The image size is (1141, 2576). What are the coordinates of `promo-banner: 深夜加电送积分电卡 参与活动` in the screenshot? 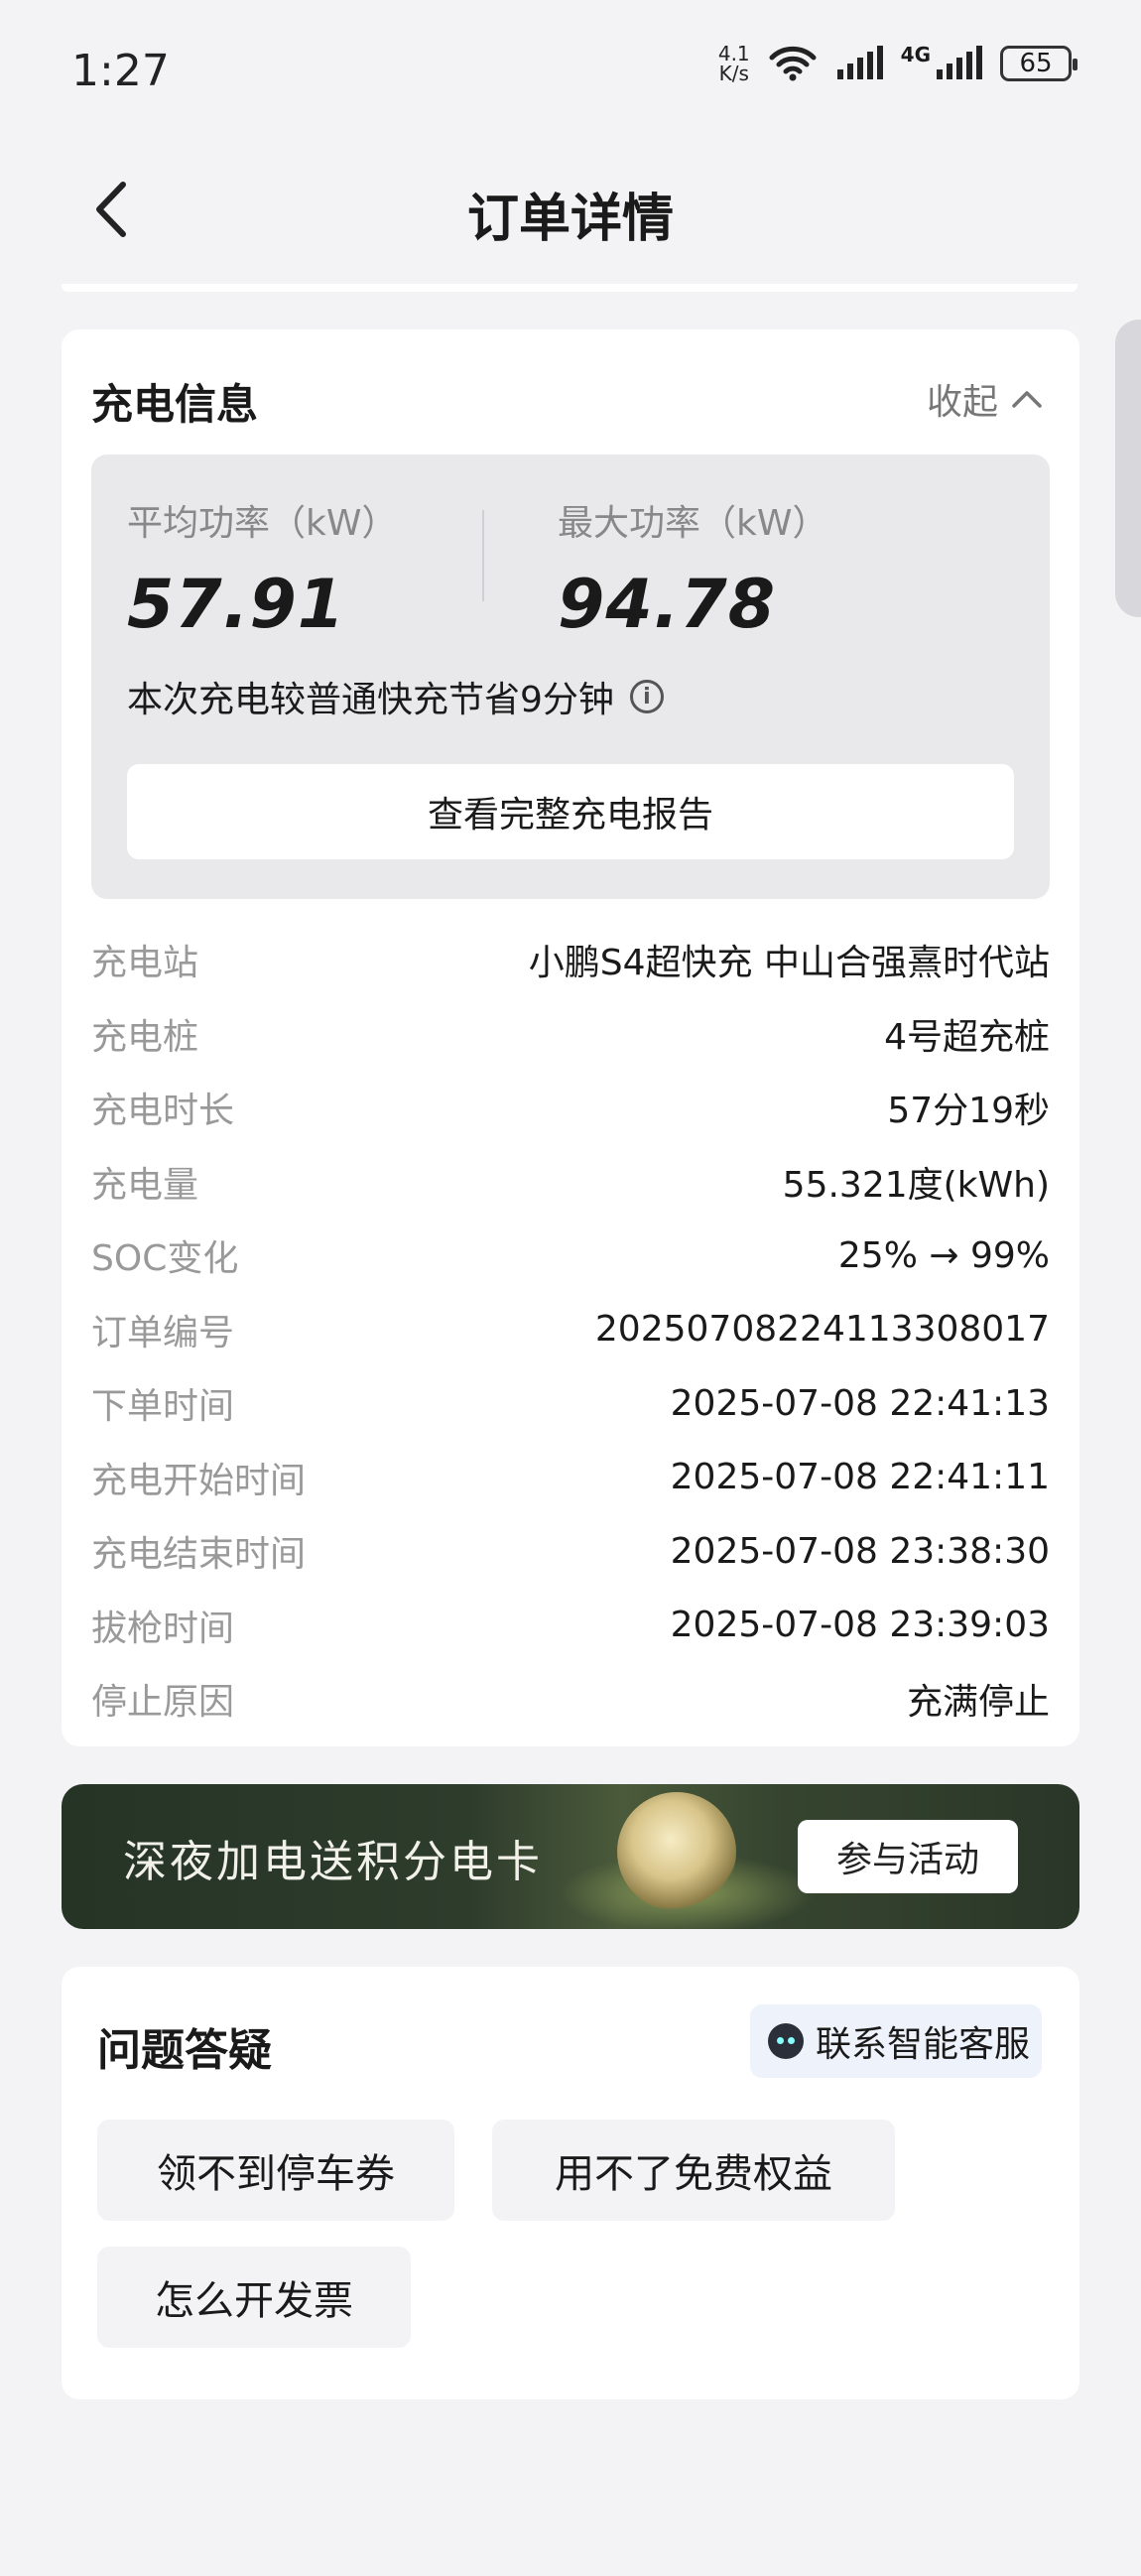 It's located at (570, 1857).